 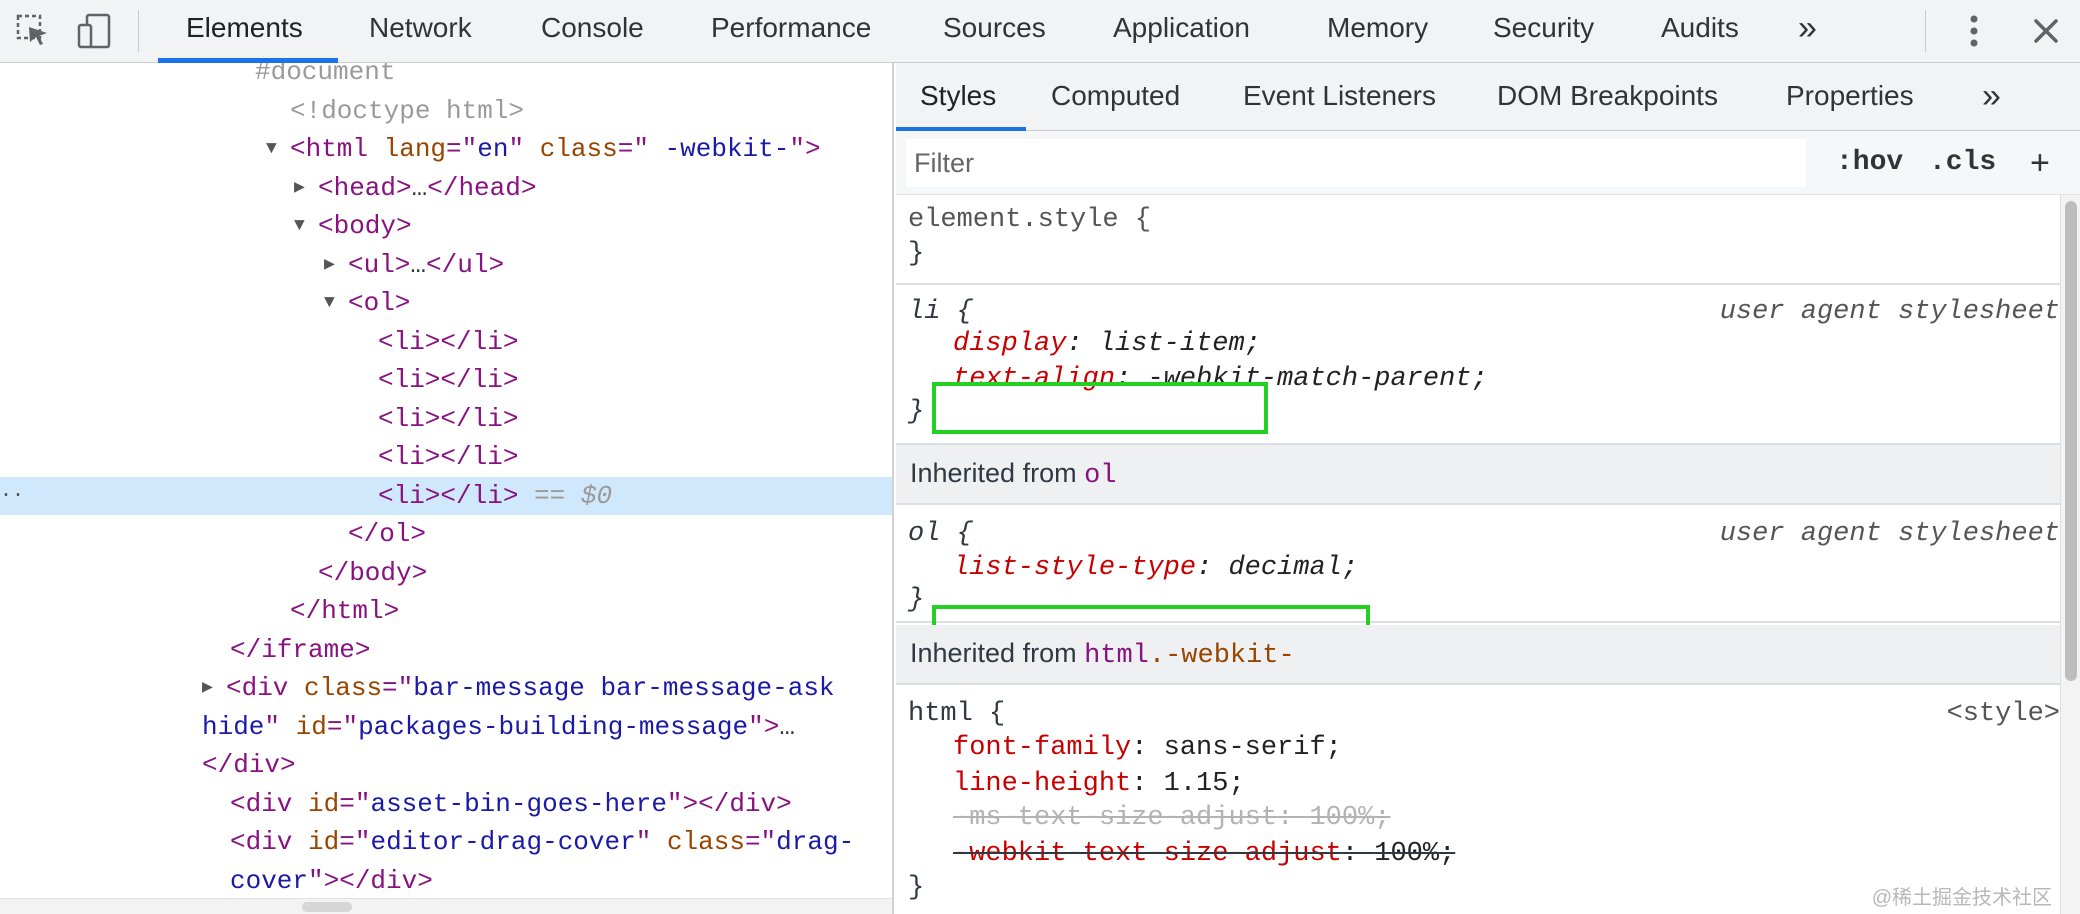 I want to click on rule-close-brace: }, so click(x=916, y=412).